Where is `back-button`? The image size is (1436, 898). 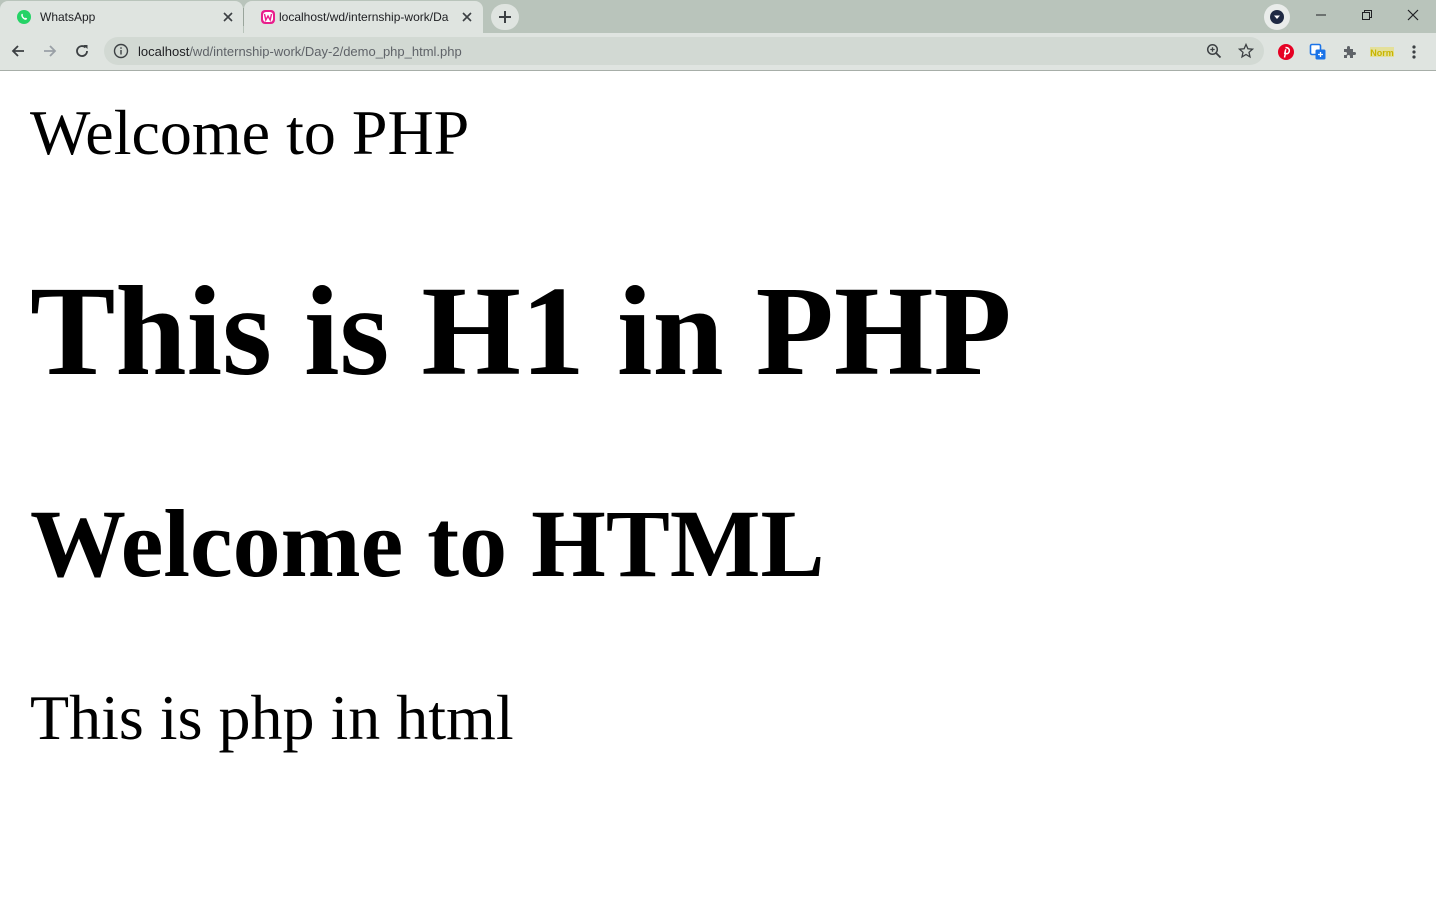 back-button is located at coordinates (18, 51).